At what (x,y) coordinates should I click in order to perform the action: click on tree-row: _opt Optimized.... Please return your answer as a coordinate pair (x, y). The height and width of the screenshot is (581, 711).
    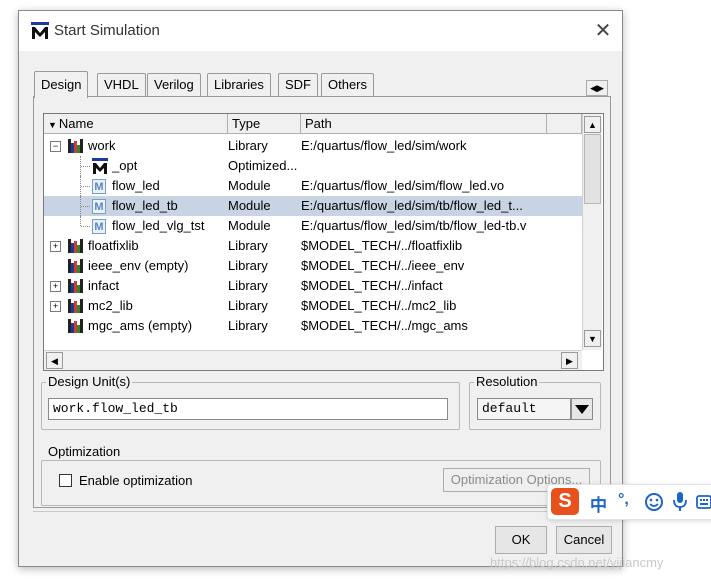
    Looking at the image, I should click on (313, 166).